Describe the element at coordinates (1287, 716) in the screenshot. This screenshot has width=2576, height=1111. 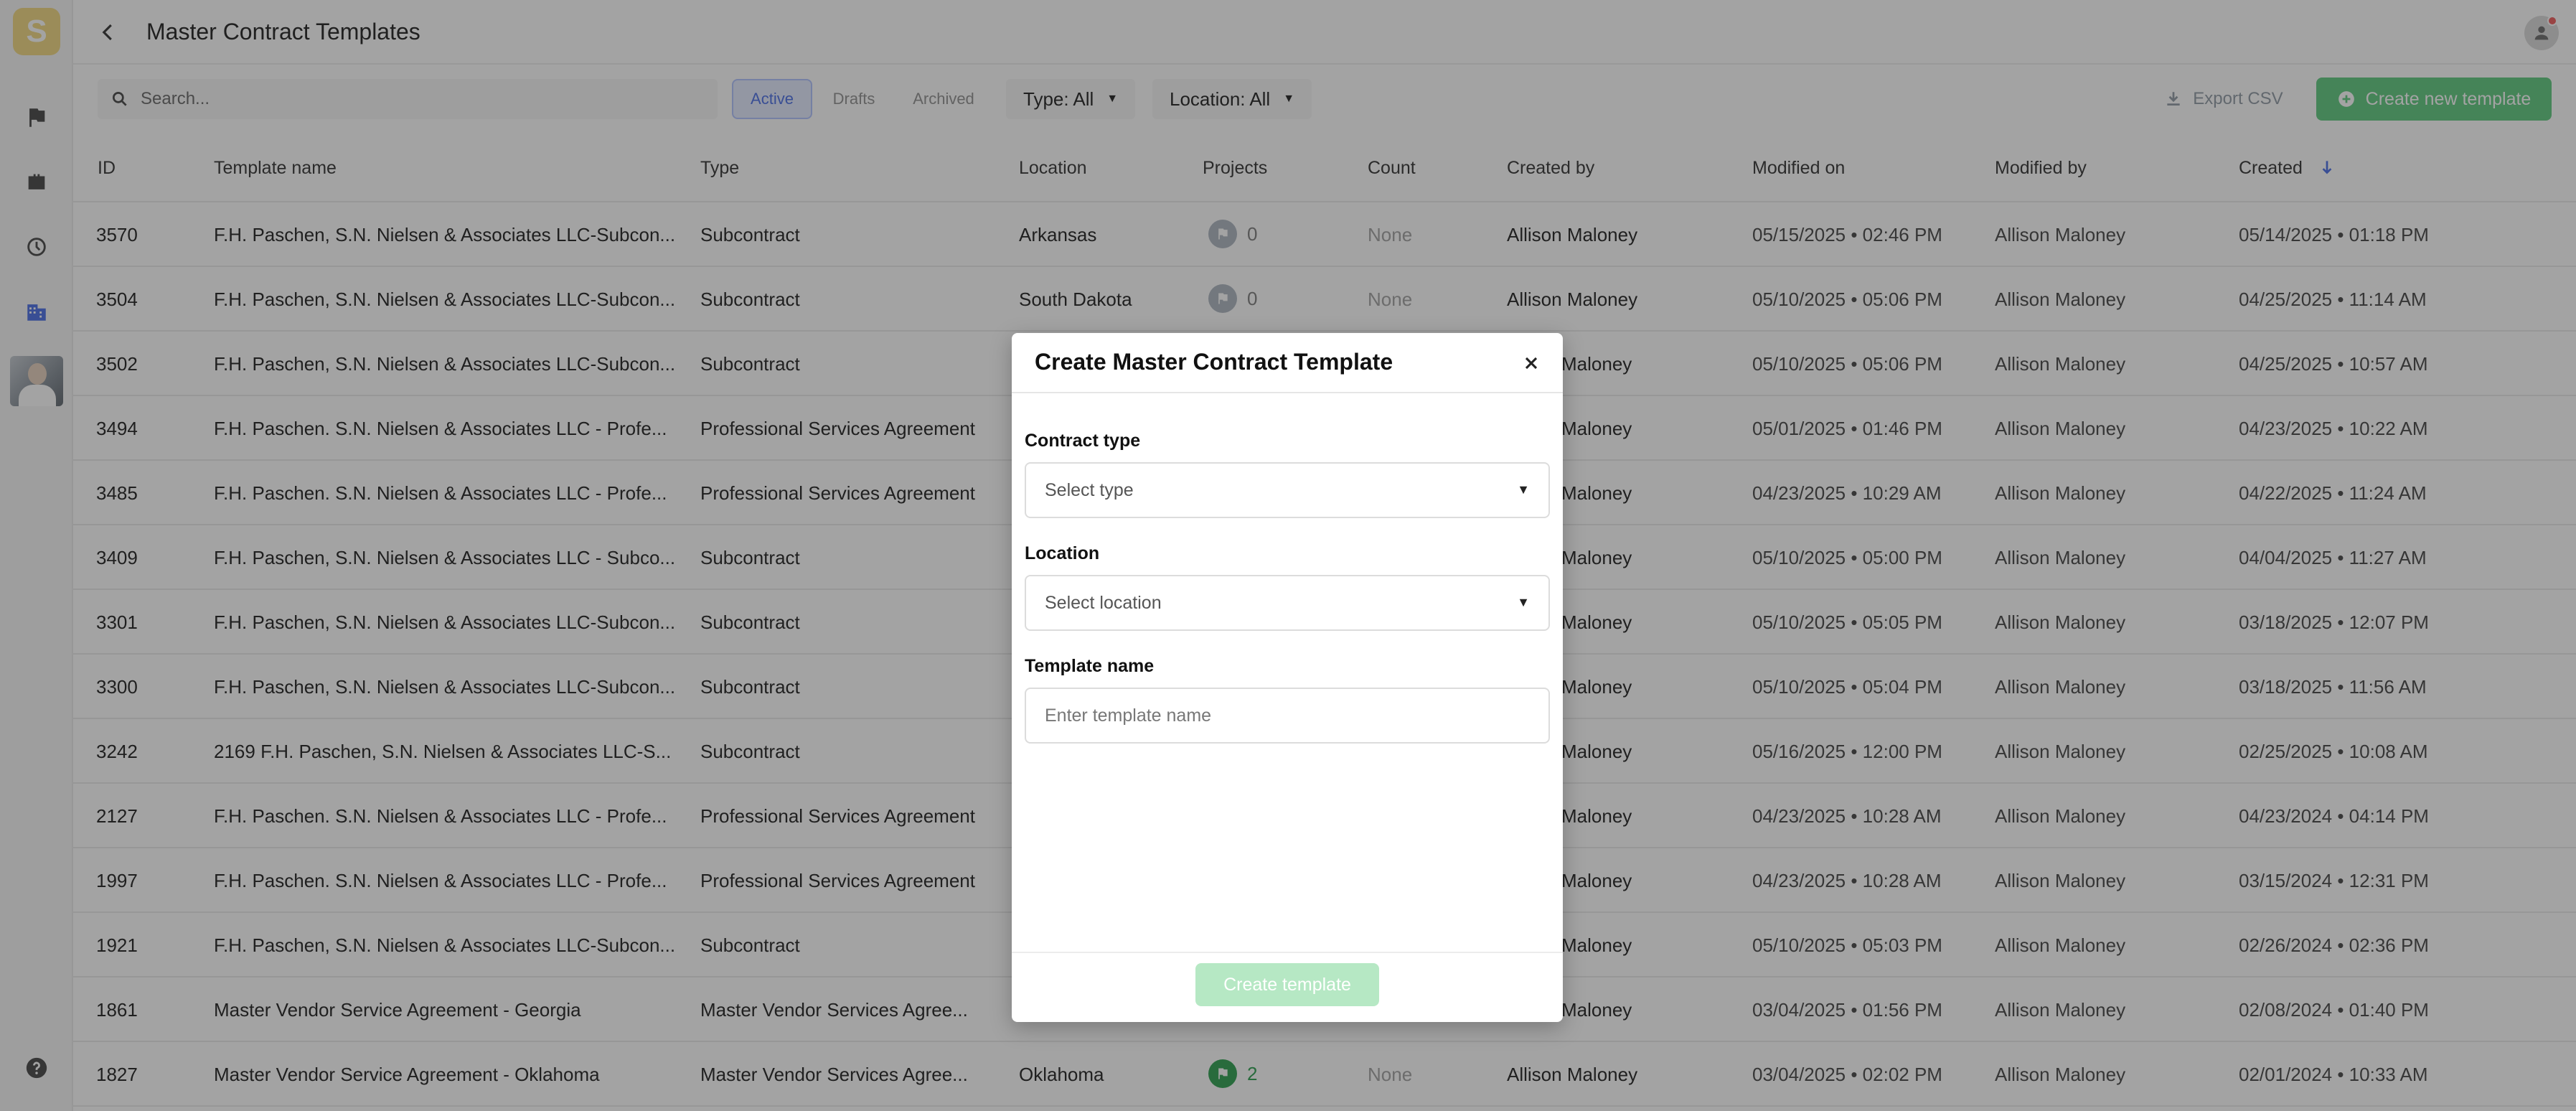
I see `template-name-input` at that location.